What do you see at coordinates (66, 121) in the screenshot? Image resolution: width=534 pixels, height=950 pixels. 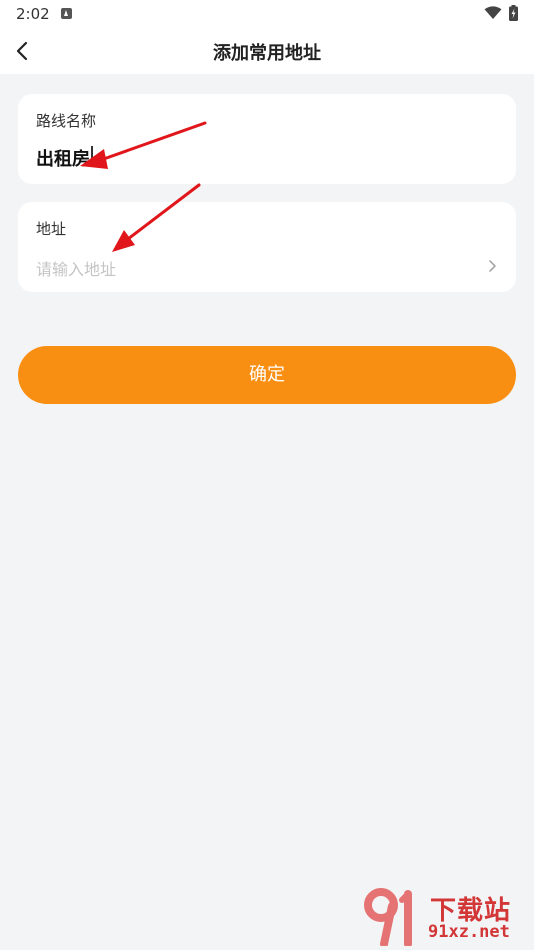 I see `route-name-label: 路线名称` at bounding box center [66, 121].